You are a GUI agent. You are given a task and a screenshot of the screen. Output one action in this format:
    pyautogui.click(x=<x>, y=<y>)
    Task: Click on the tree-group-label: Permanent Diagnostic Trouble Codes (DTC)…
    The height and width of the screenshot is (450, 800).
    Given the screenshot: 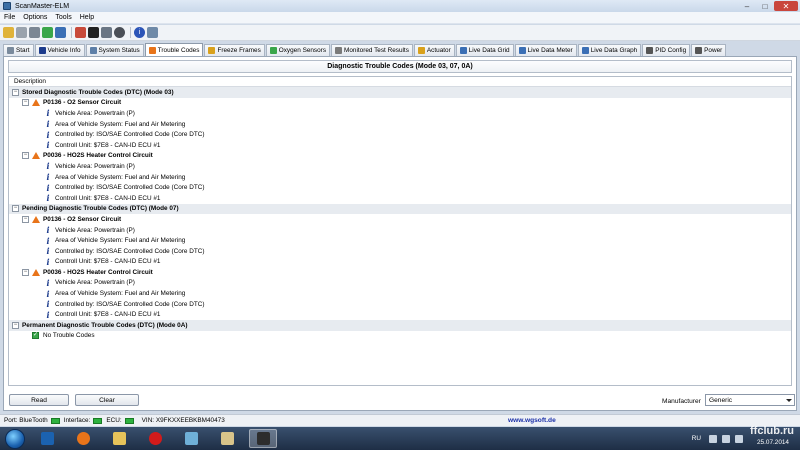 What is the action you would take?
    pyautogui.click(x=105, y=325)
    